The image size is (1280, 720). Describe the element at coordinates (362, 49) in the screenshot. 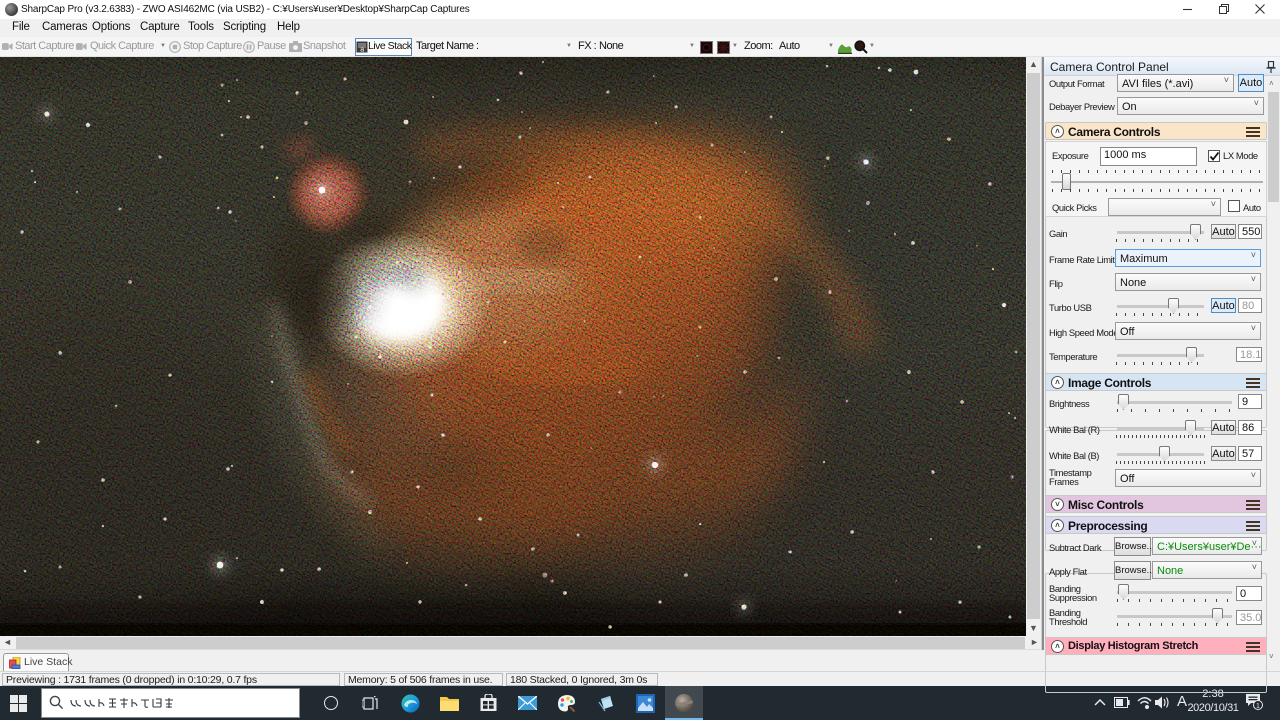

I see `svg-text: a` at that location.